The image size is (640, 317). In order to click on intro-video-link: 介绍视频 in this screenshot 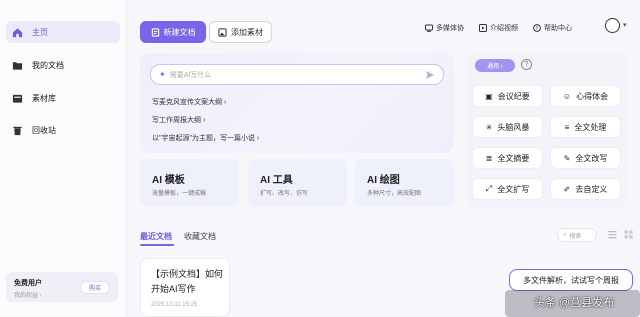, I will do `click(498, 28)`.